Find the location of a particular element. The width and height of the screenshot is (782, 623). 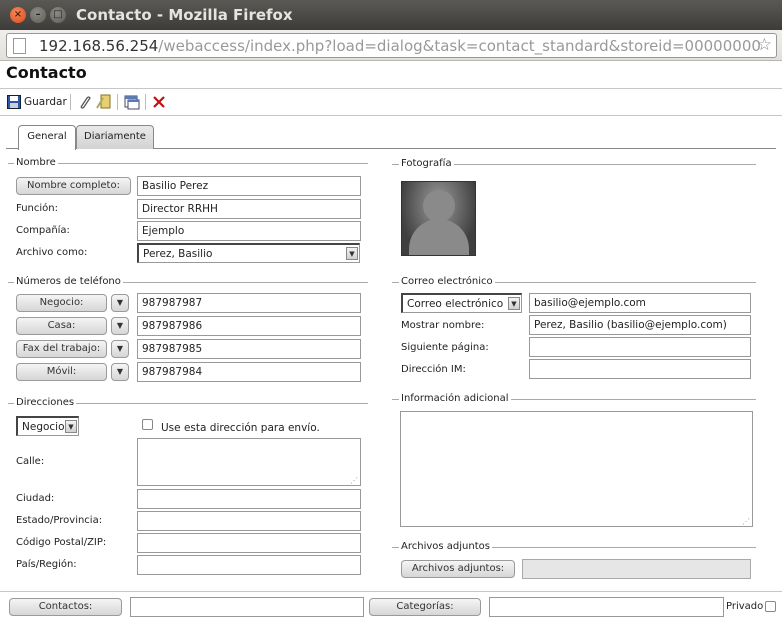

email-type-value: Correo electrónico is located at coordinates (455, 304).